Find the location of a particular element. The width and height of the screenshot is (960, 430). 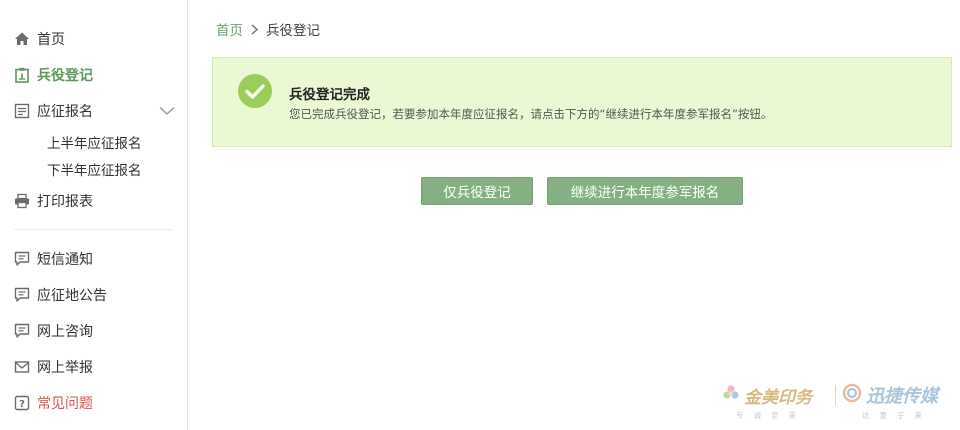

sidebar-item-local-announcement: 应征地公告 is located at coordinates (93, 295).